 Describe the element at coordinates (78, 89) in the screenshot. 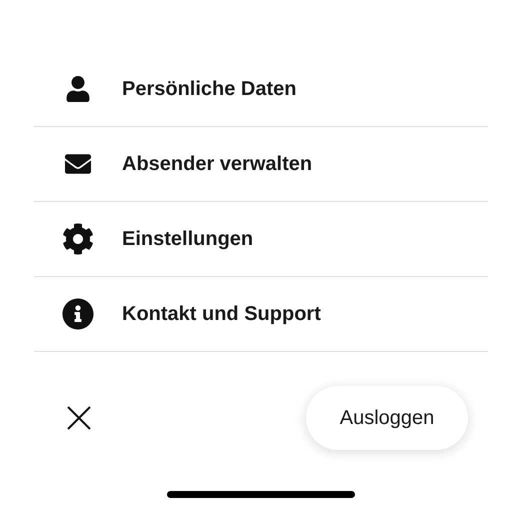

I see `person-icon` at that location.